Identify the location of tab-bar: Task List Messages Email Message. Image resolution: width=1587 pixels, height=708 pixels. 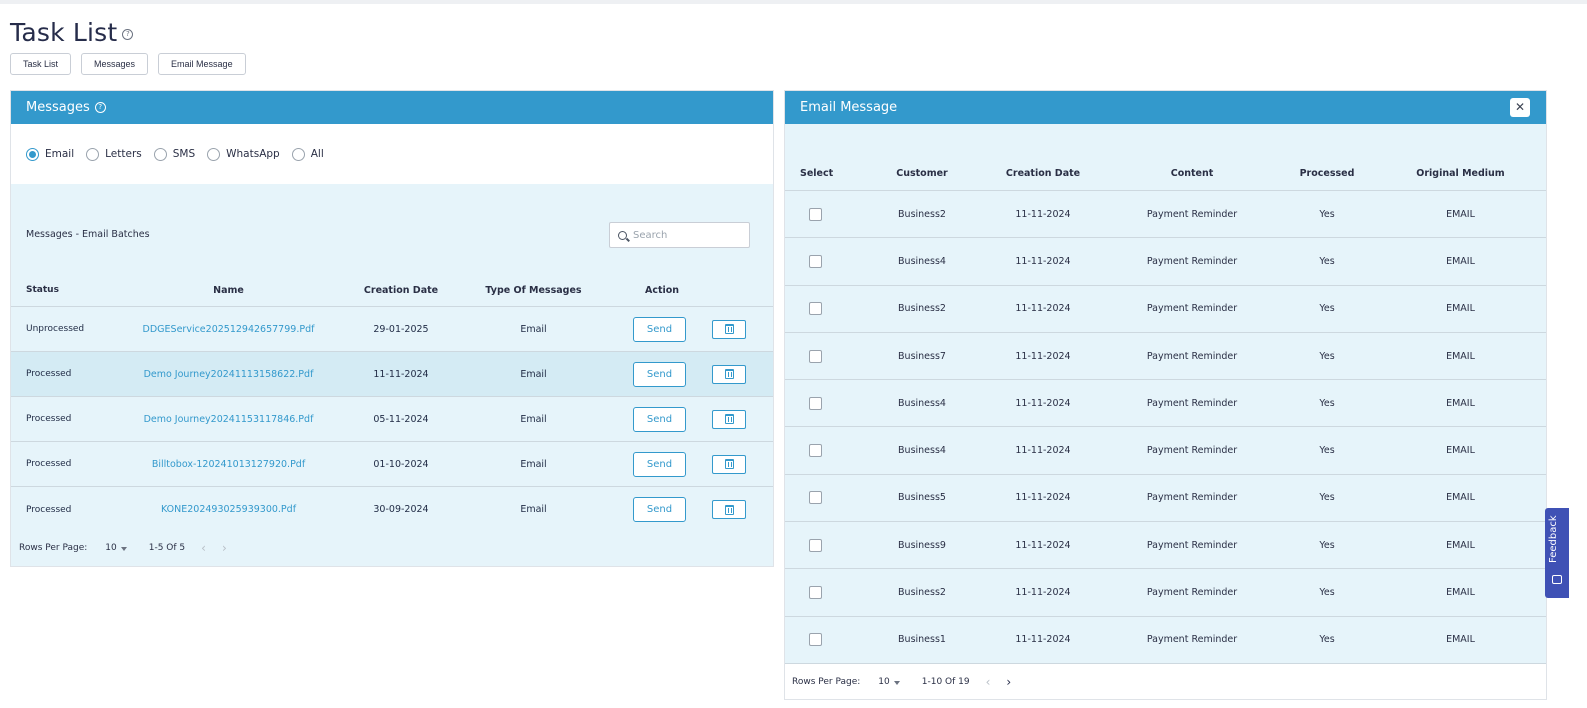
(128, 64).